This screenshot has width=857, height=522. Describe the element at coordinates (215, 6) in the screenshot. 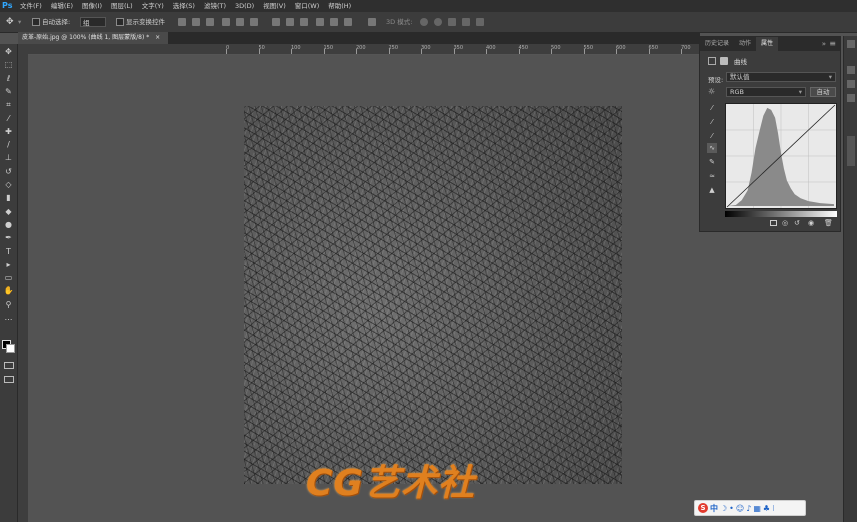

I see `menu-item: 滤镜(T)` at that location.